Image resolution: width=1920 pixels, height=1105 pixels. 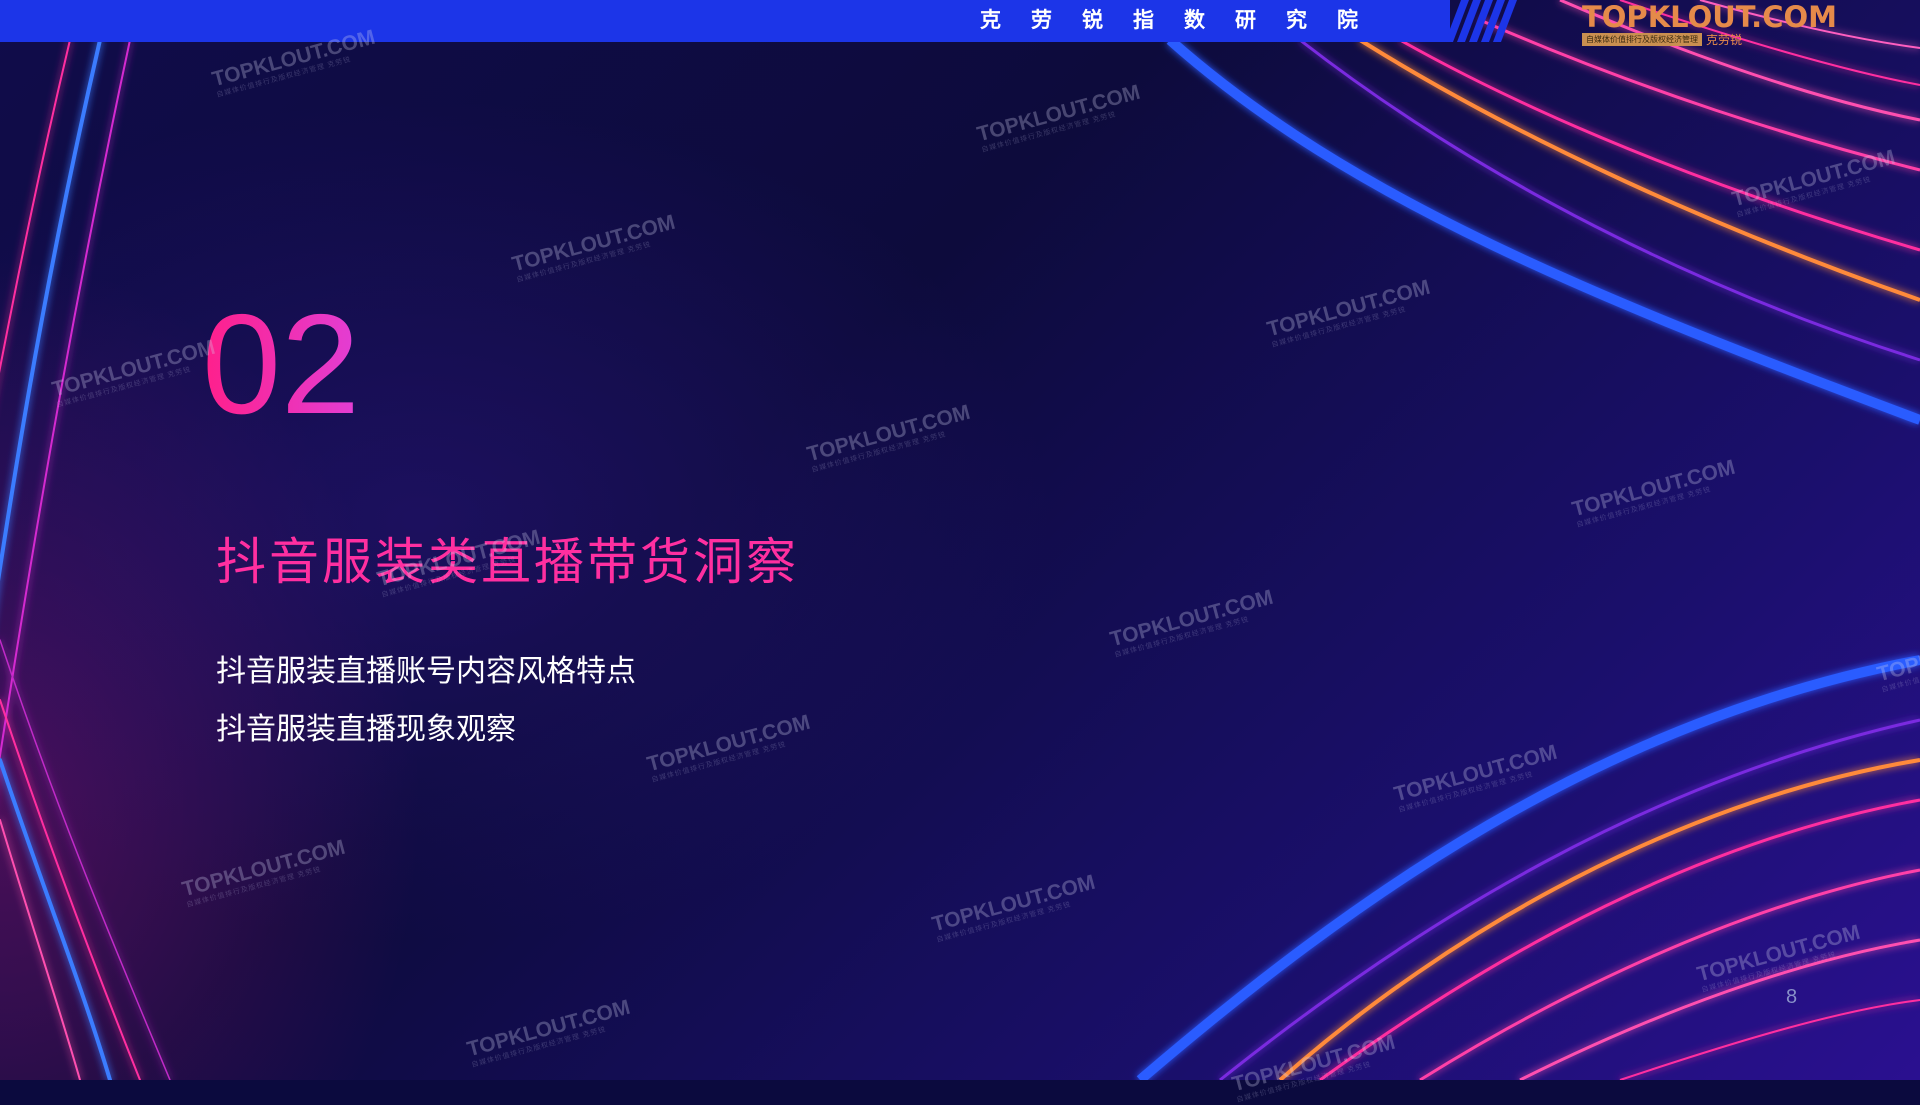 What do you see at coordinates (1642, 39) in the screenshot?
I see `logo-tagline: 自媒体价值排行及版权经济管理` at bounding box center [1642, 39].